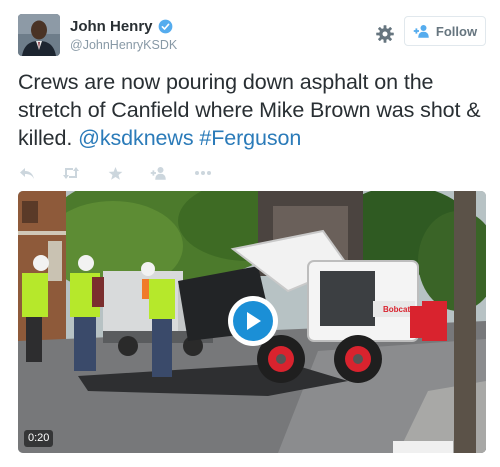  Describe the element at coordinates (165, 26) in the screenshot. I see `verified-badge-icon` at that location.